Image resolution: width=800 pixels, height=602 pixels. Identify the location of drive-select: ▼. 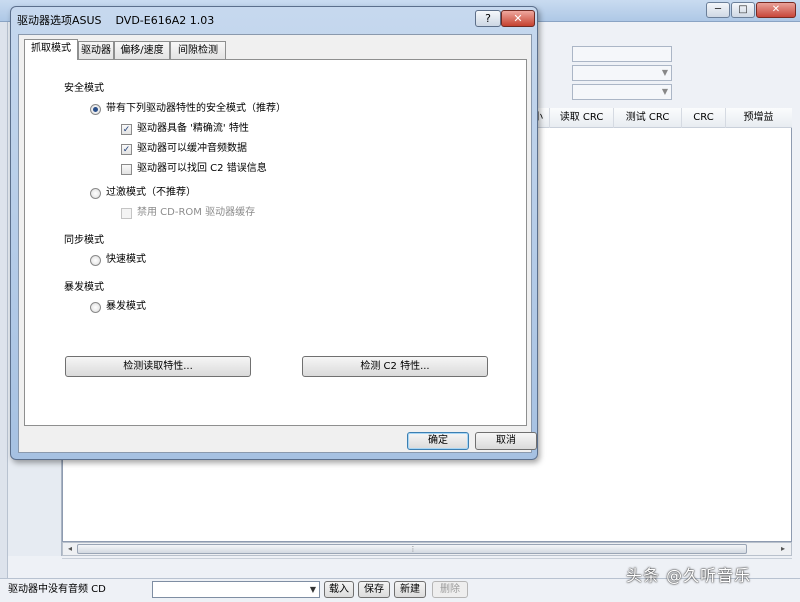
(236, 589).